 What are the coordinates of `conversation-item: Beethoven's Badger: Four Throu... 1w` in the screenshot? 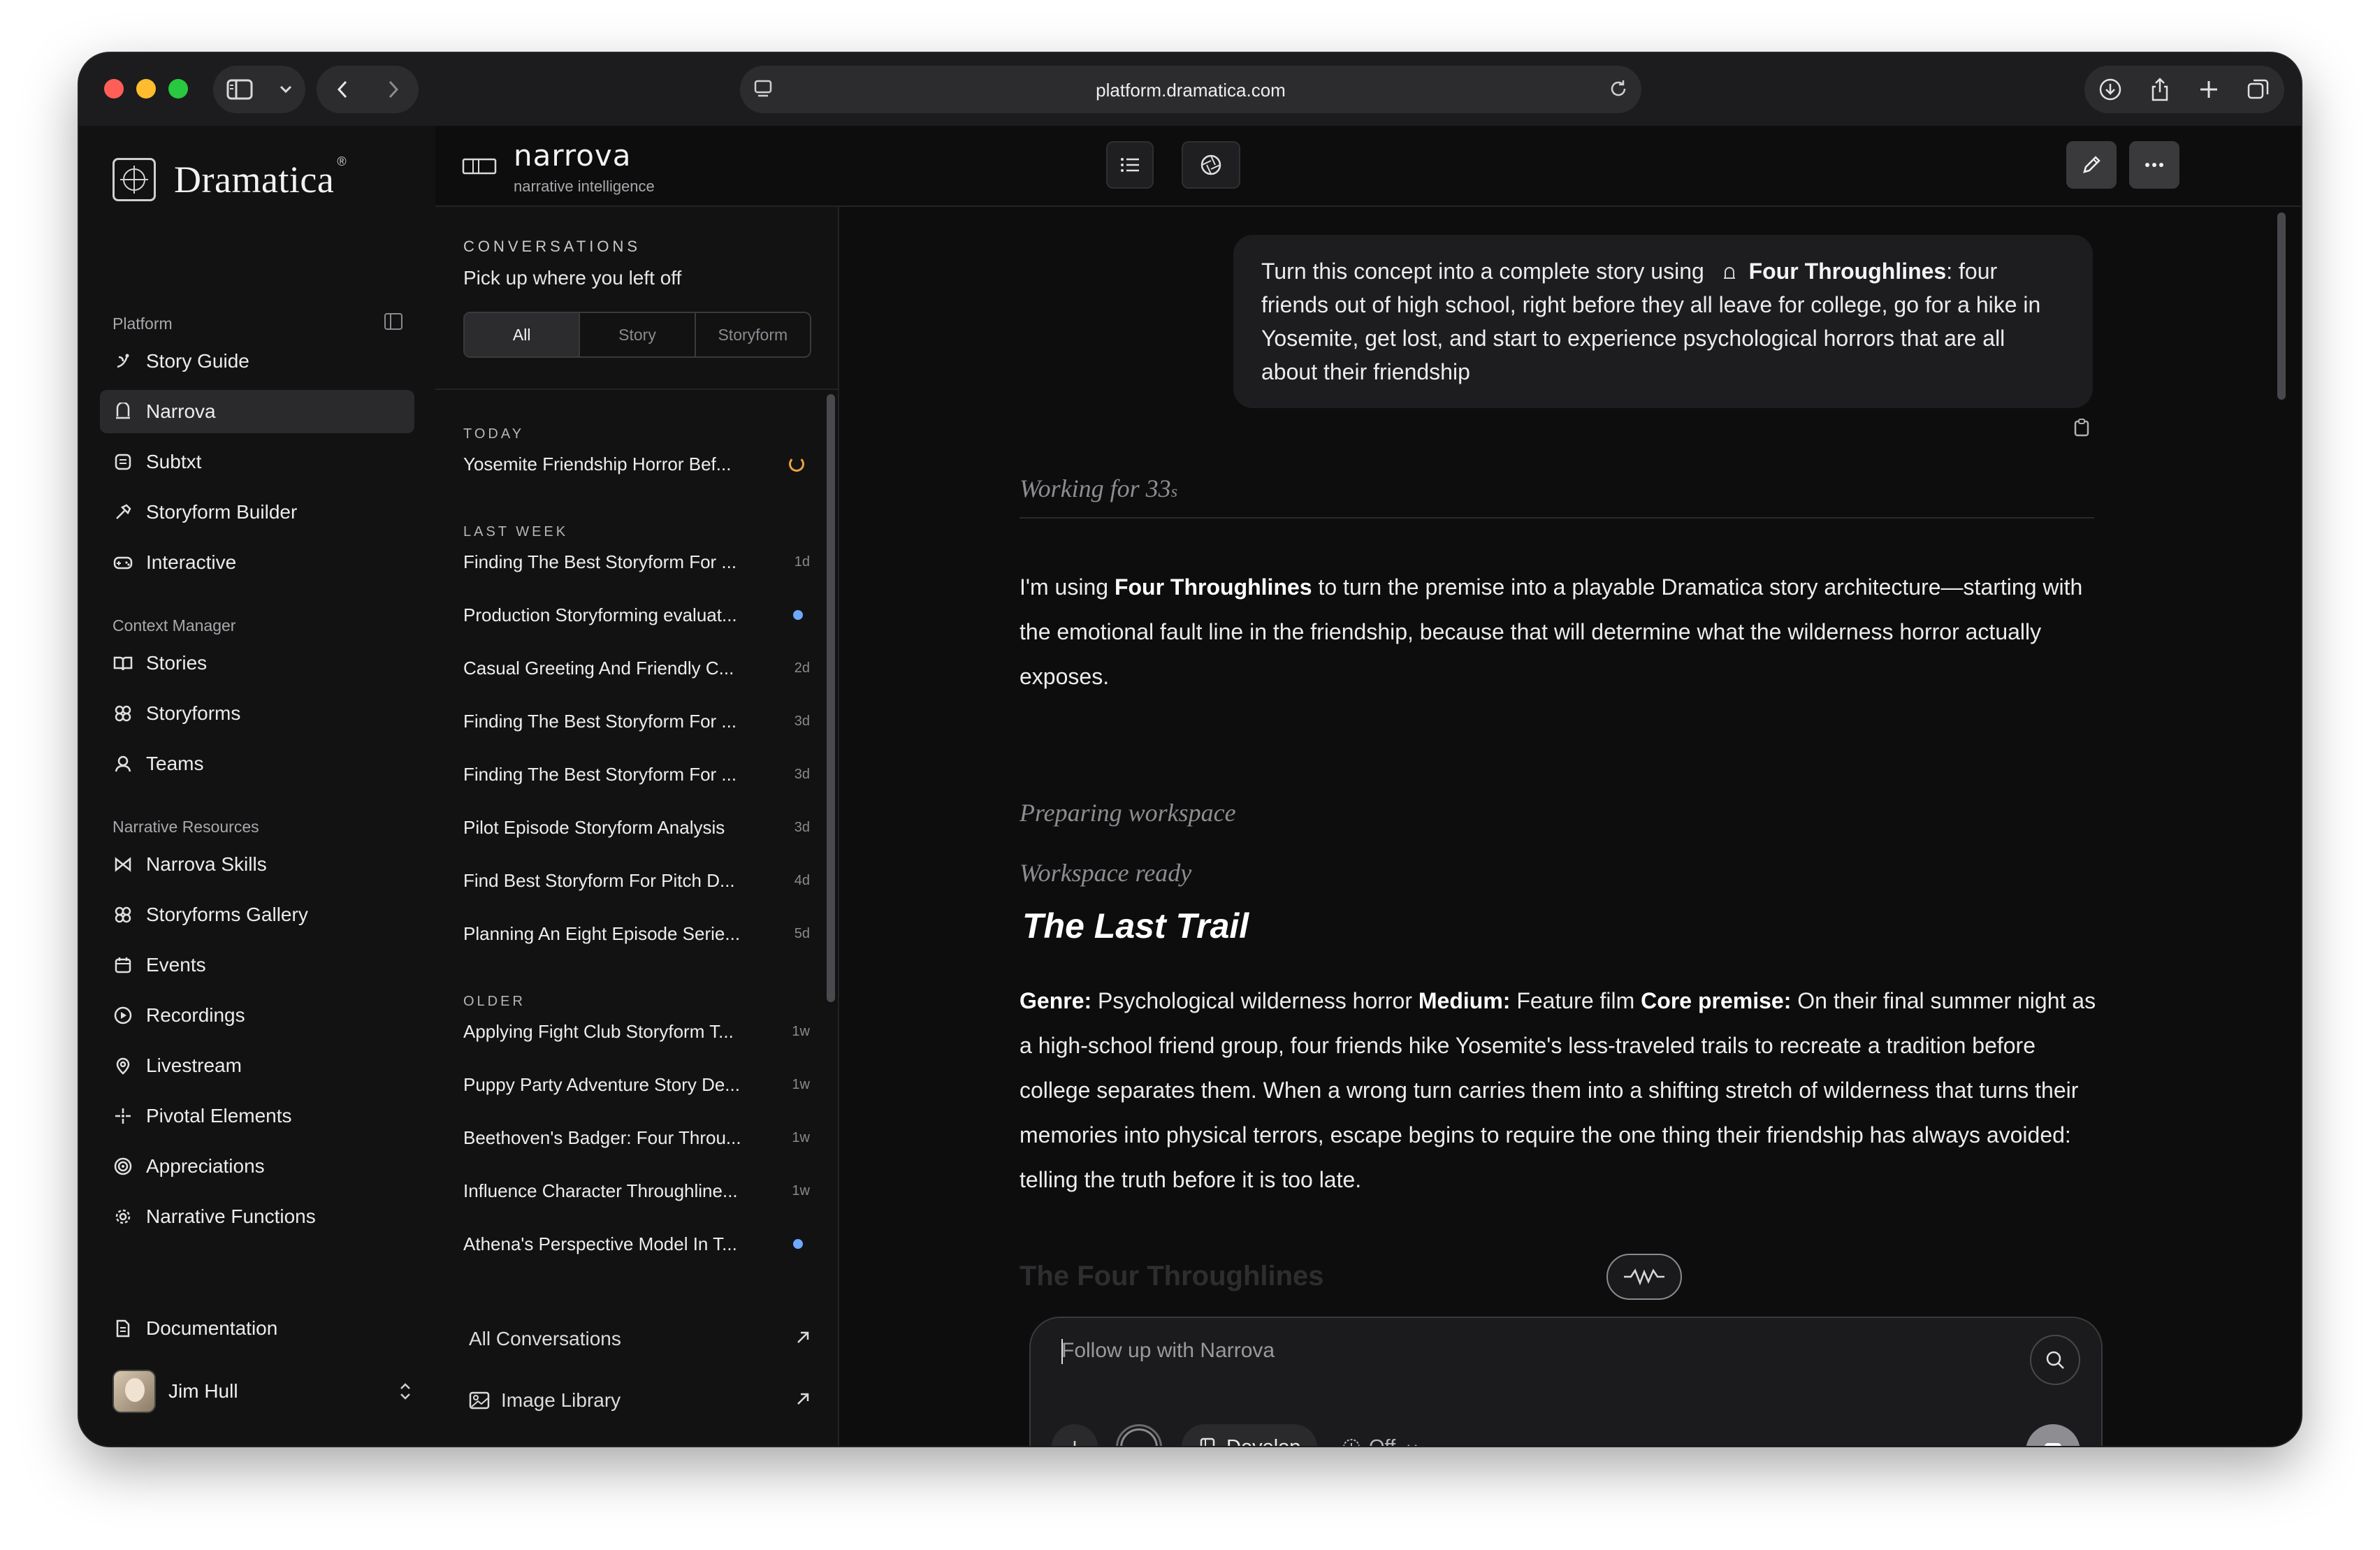 It's located at (636, 1138).